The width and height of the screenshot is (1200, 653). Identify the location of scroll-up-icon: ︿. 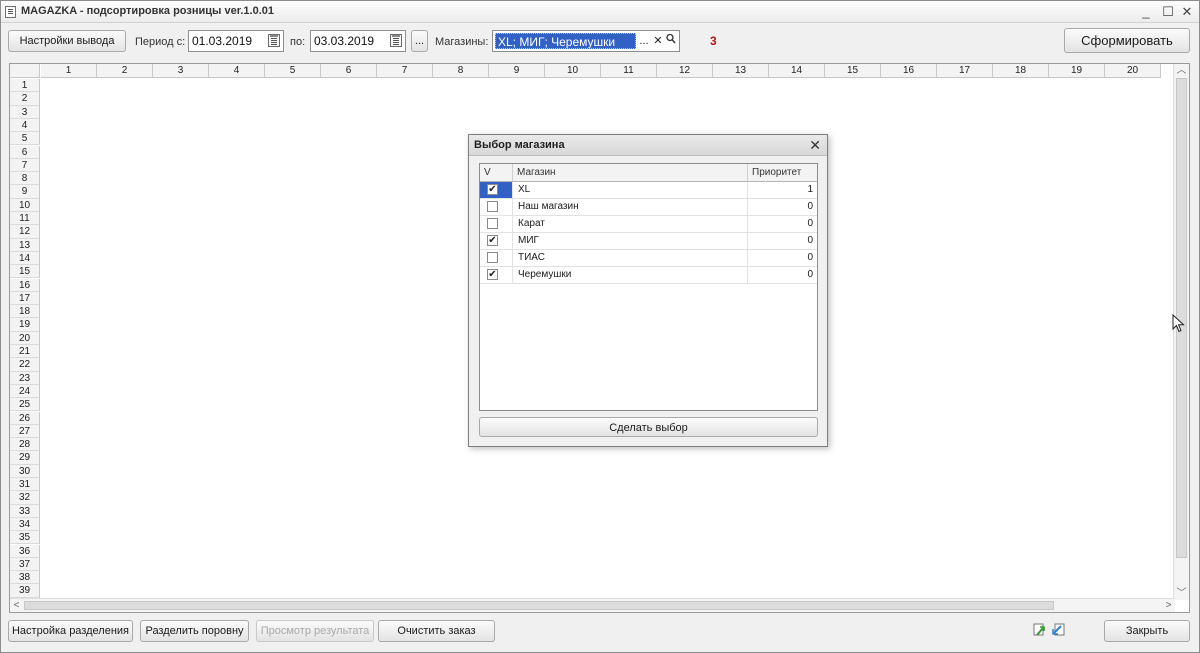
(1181, 70).